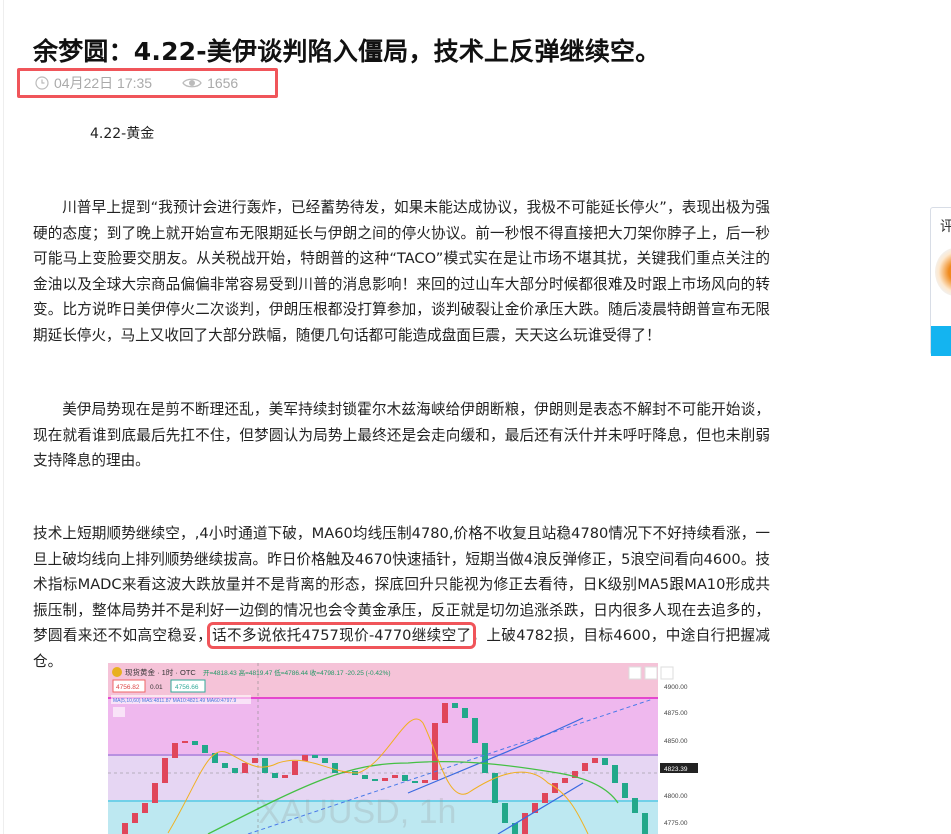 This screenshot has width=951, height=834. What do you see at coordinates (223, 83) in the screenshot?
I see `view-count: 1656` at bounding box center [223, 83].